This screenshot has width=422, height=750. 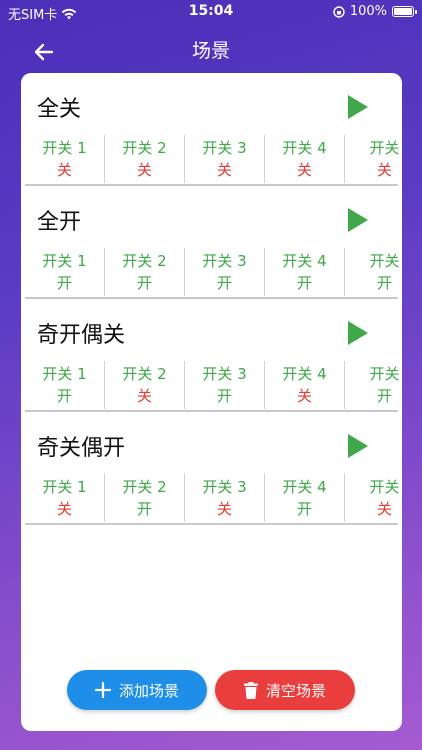 What do you see at coordinates (368, 11) in the screenshot?
I see `battery-percent: 100%` at bounding box center [368, 11].